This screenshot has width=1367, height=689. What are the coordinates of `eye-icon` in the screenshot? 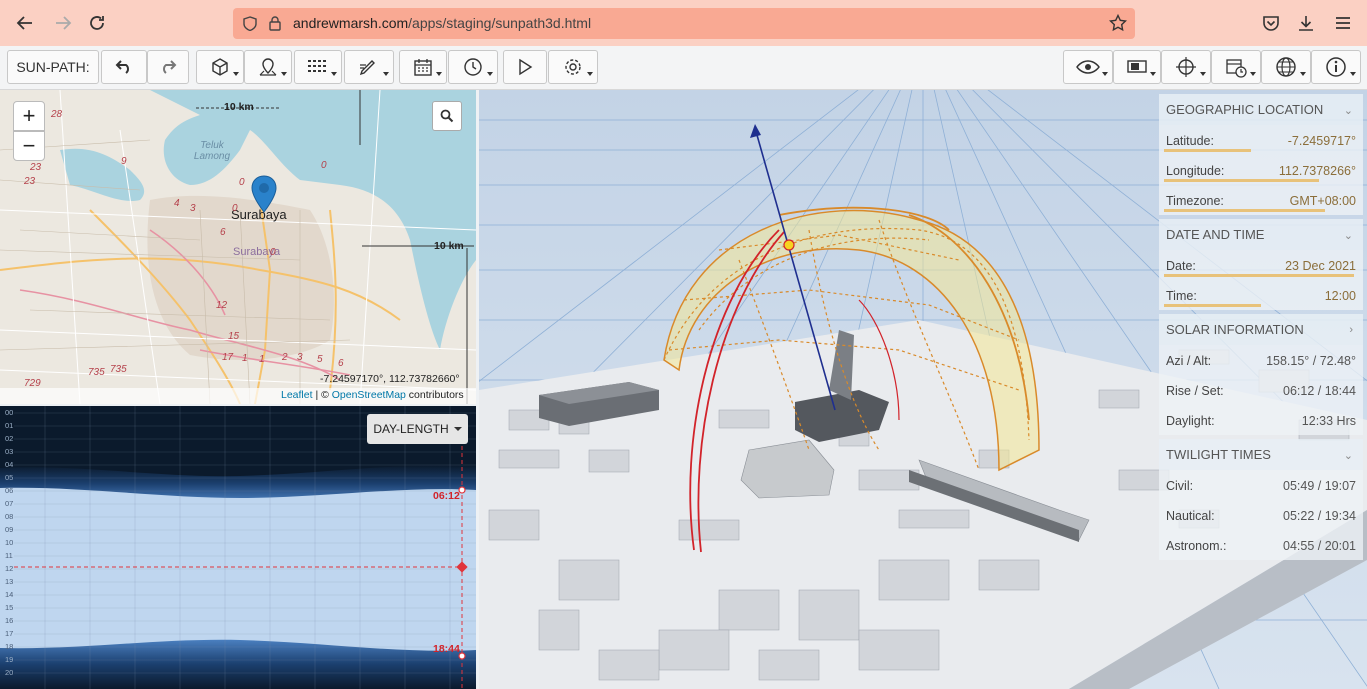 It's located at (1088, 67).